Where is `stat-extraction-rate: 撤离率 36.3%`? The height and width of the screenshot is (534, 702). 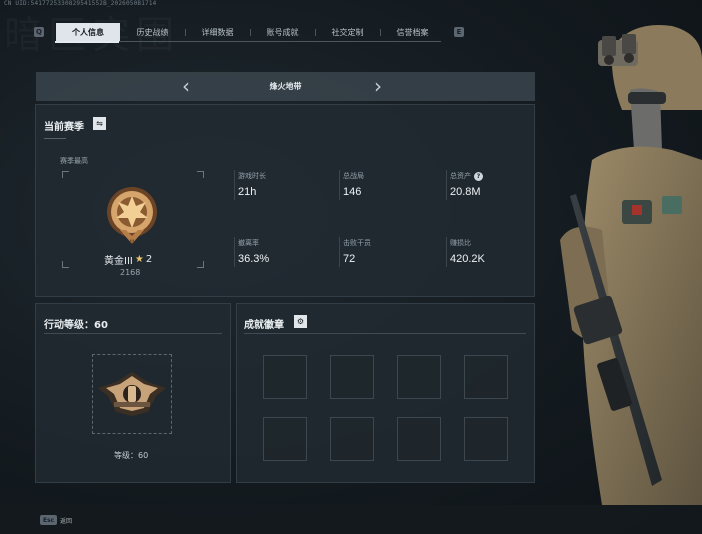 stat-extraction-rate: 撤离率 36.3% is located at coordinates (253, 251).